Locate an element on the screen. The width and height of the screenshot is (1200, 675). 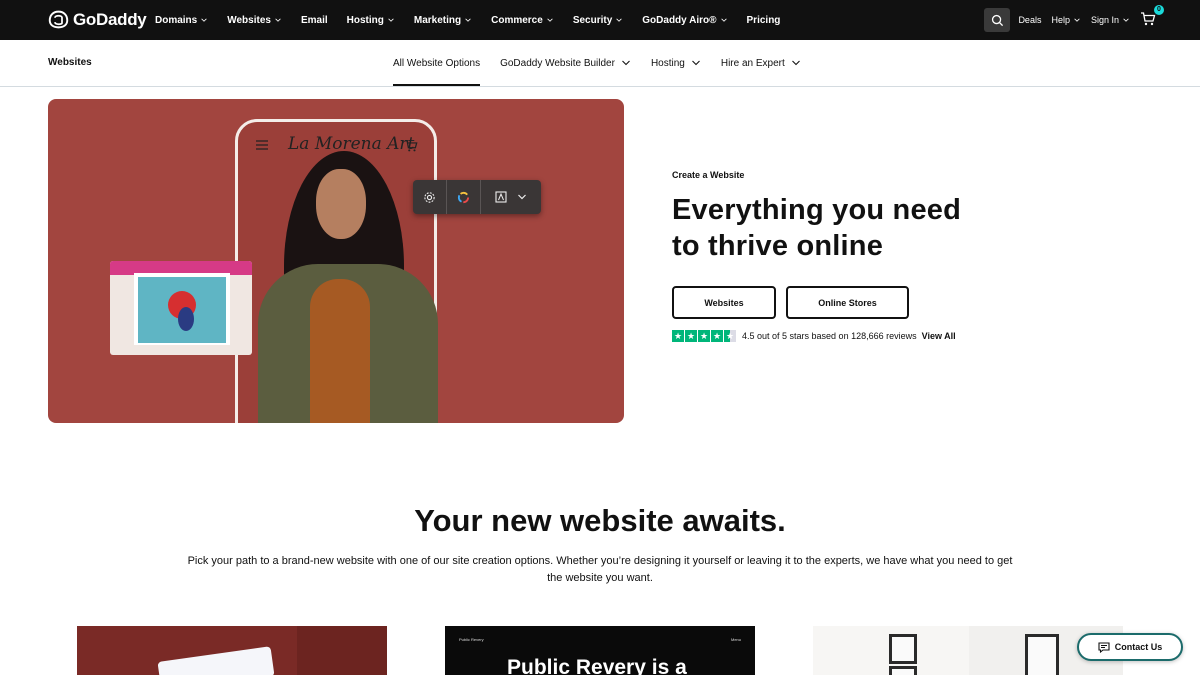
search-icon is located at coordinates (997, 20).